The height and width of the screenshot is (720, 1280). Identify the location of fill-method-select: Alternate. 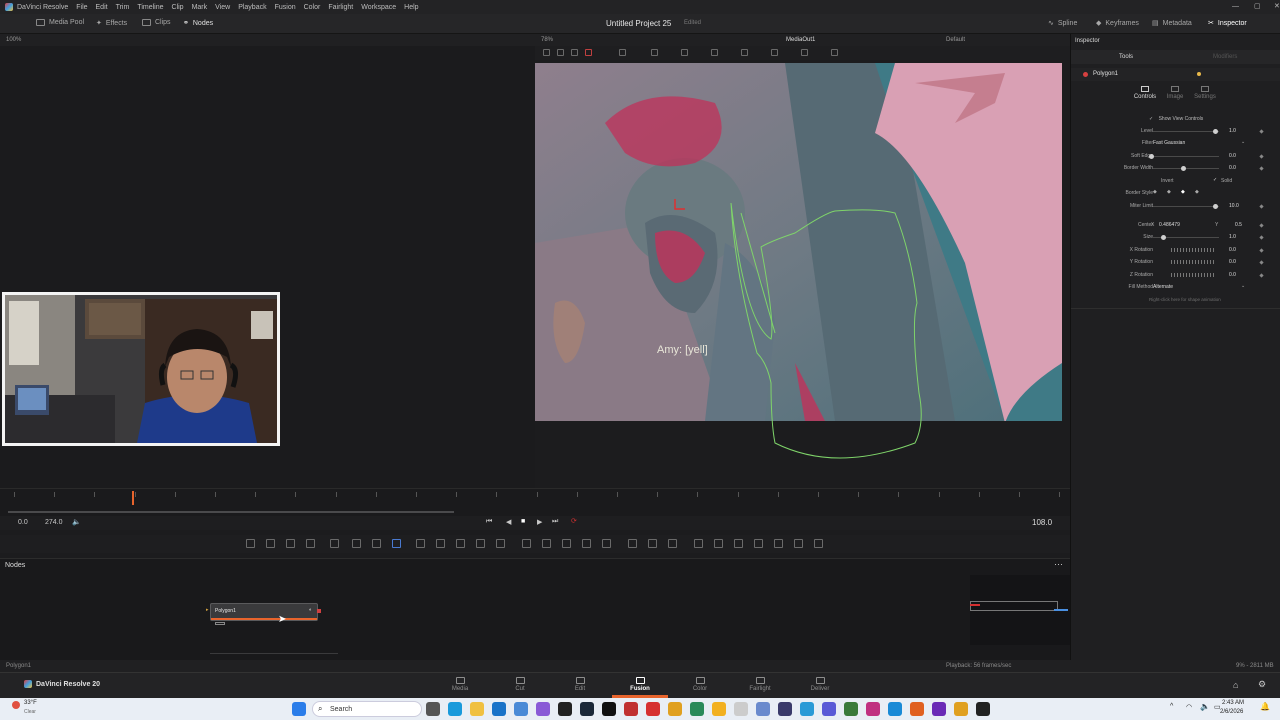
(1163, 287).